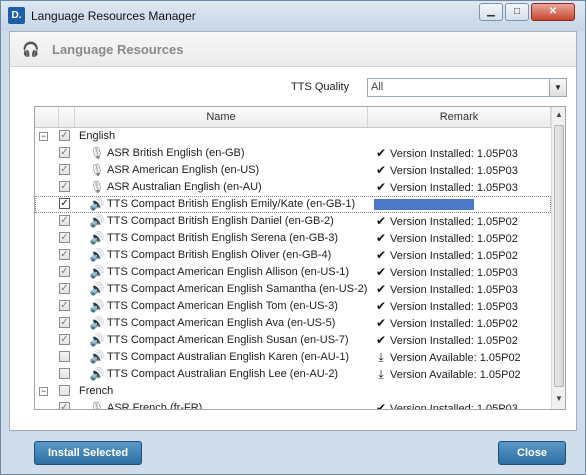 The height and width of the screenshot is (475, 586). What do you see at coordinates (221, 170) in the screenshot?
I see `name-cell: 🎙 ASR American English (en-US)` at bounding box center [221, 170].